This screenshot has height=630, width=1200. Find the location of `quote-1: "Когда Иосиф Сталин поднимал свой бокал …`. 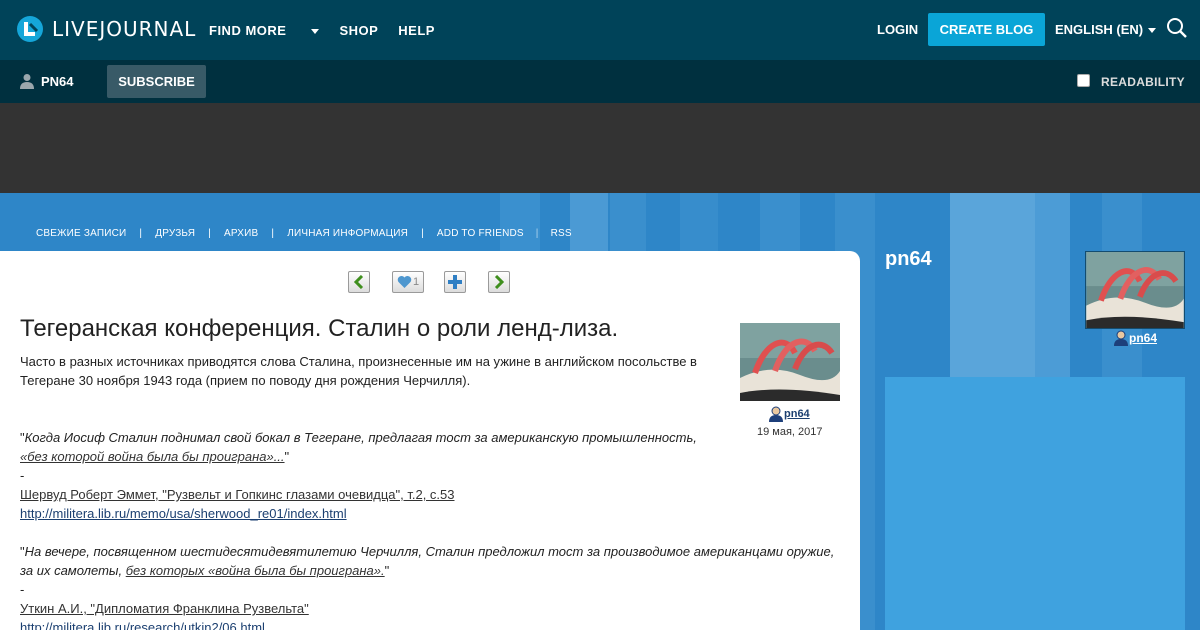

quote-1: "Когда Иосиф Сталин поднимал свой бокал … is located at coordinates (358, 447).